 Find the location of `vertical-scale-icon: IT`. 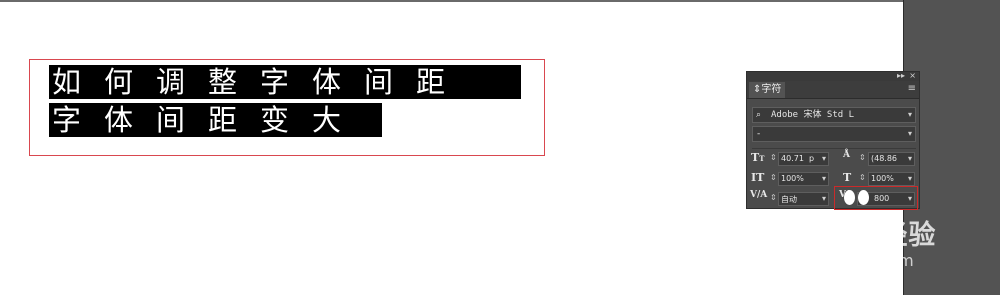

vertical-scale-icon: IT is located at coordinates (758, 177).